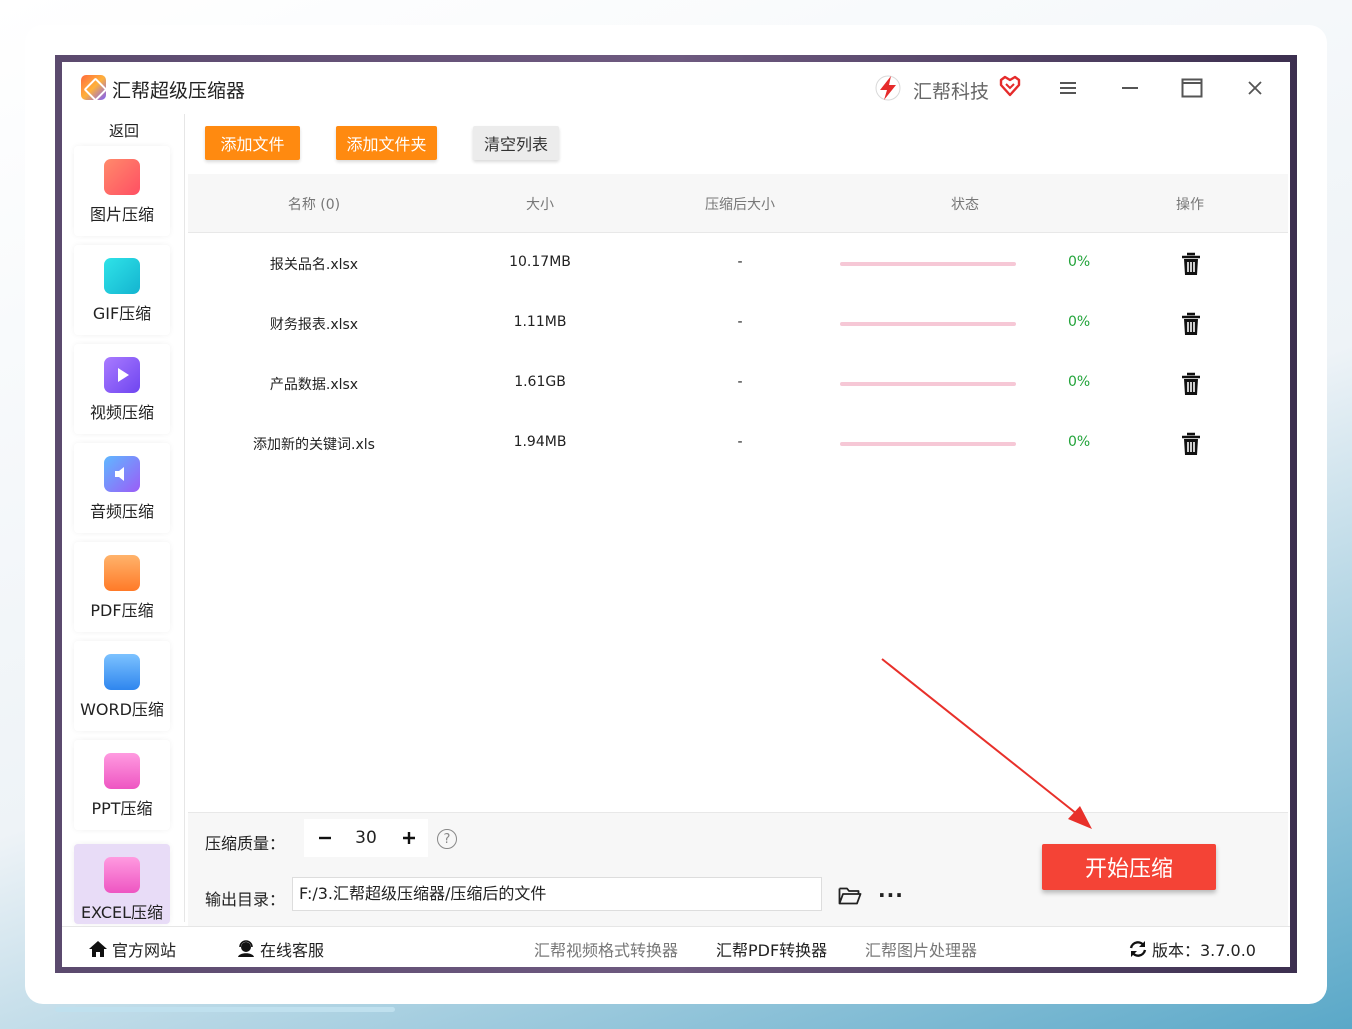 Image resolution: width=1352 pixels, height=1029 pixels. What do you see at coordinates (951, 92) in the screenshot?
I see `brand-name: 汇帮科技` at bounding box center [951, 92].